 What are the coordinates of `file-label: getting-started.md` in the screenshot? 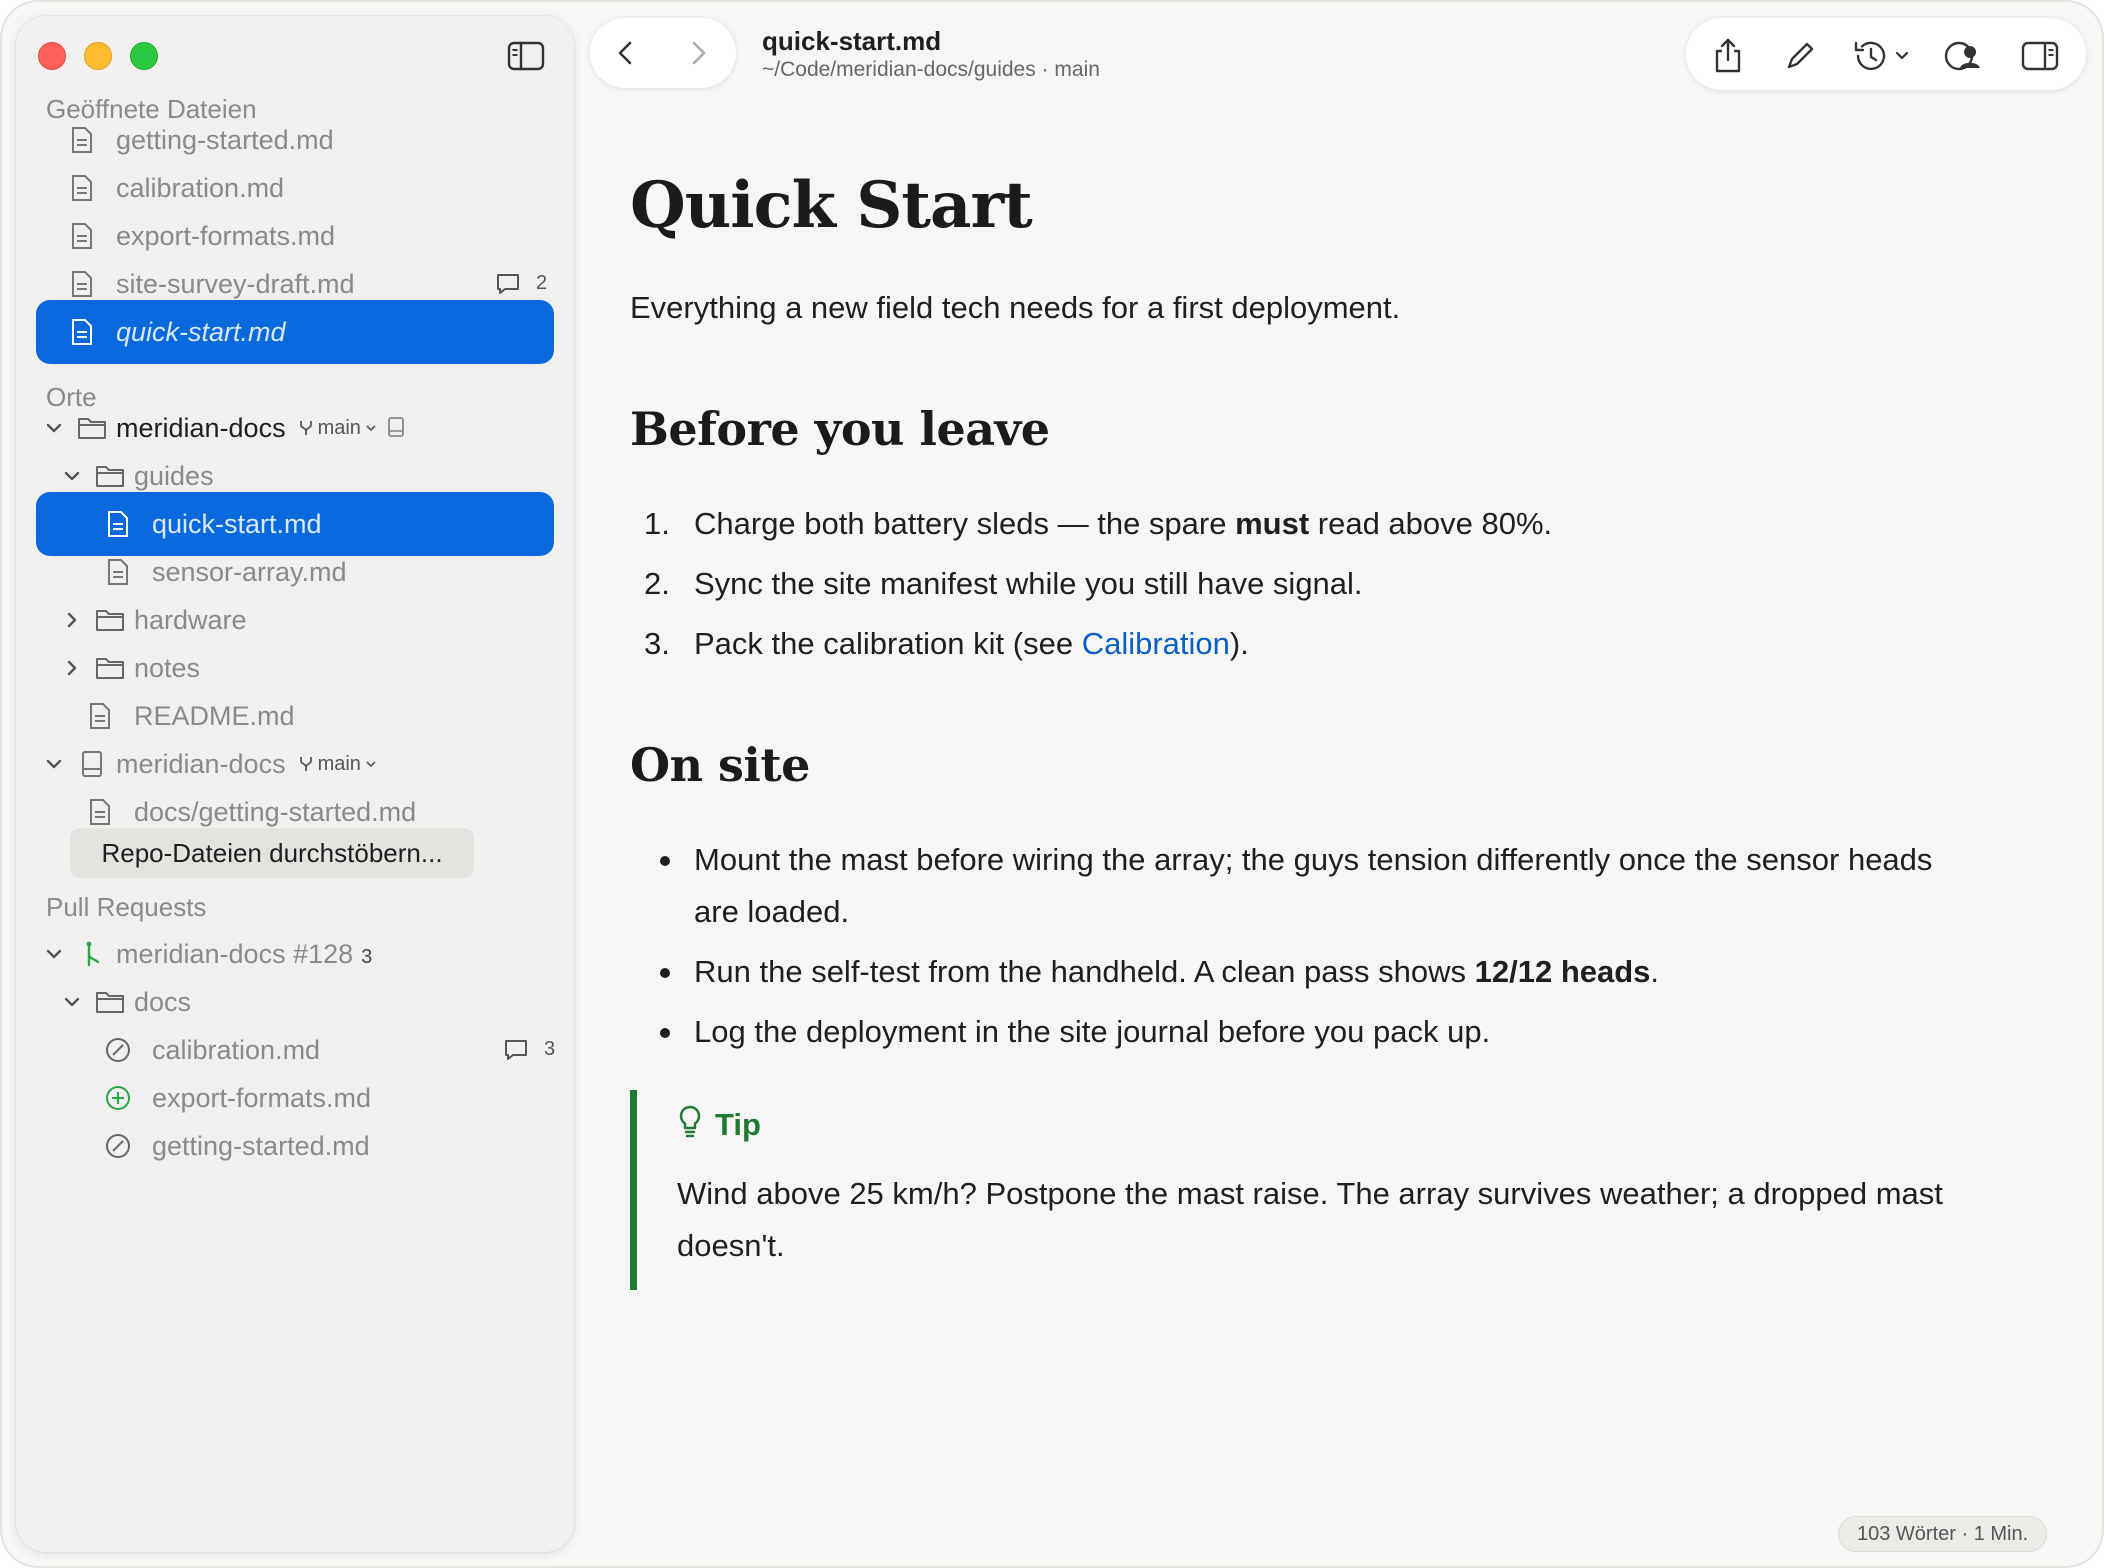 It's located at (261, 1146).